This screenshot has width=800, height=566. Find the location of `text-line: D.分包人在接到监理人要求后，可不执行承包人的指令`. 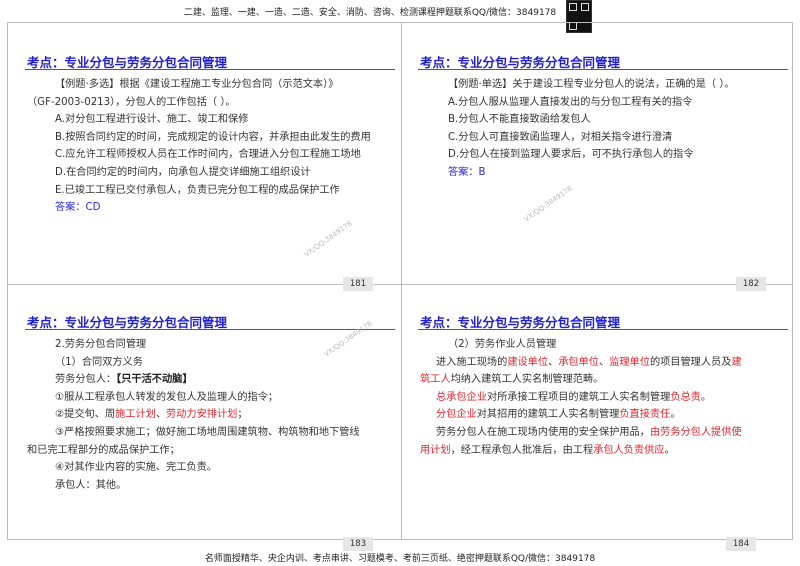

text-line: D.分包人在接到监理人要求后，可不执行承包人的指令 is located at coordinates (597, 155).